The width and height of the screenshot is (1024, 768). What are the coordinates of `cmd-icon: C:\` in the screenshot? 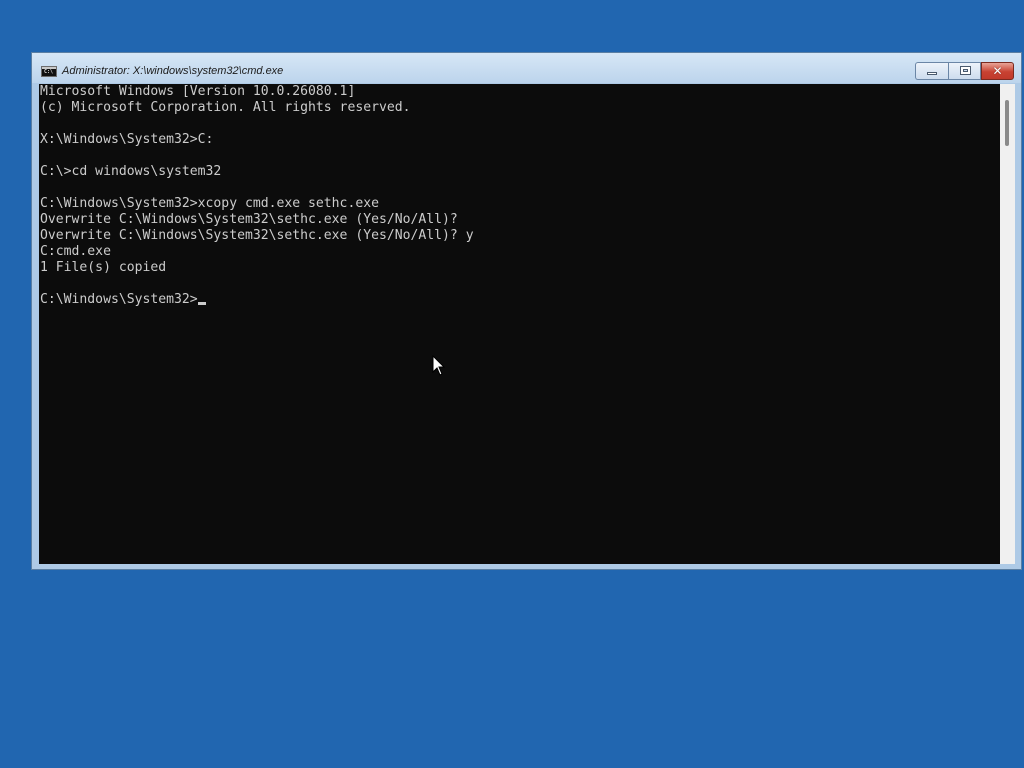 It's located at (49, 71).